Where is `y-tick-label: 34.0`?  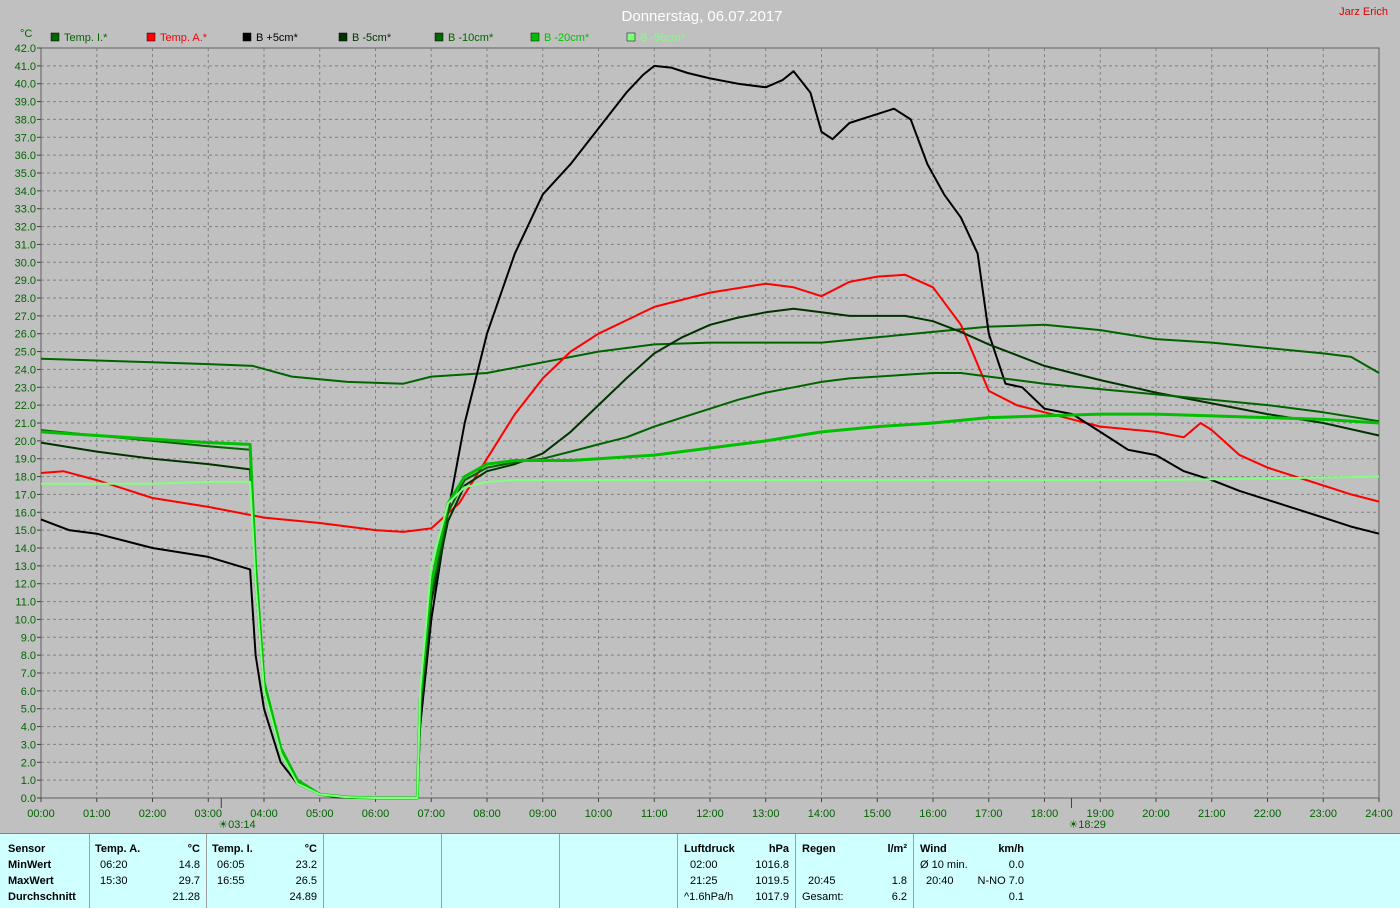 y-tick-label: 34.0 is located at coordinates (25, 192).